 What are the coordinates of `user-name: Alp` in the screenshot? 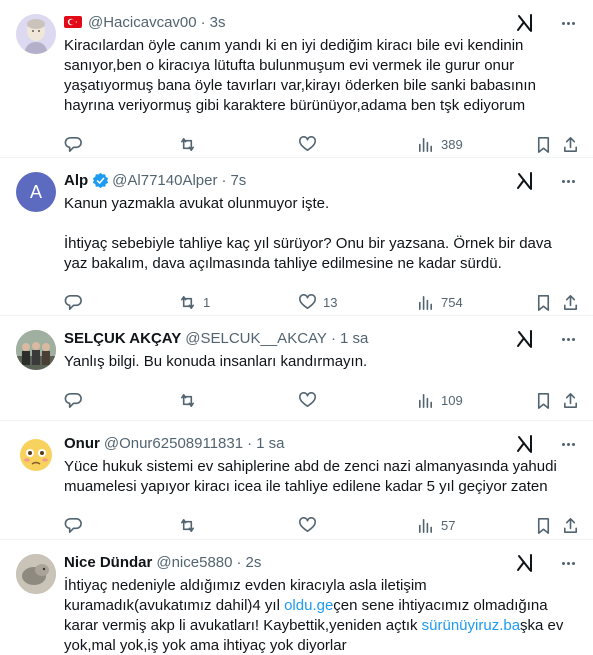 It's located at (76, 180).